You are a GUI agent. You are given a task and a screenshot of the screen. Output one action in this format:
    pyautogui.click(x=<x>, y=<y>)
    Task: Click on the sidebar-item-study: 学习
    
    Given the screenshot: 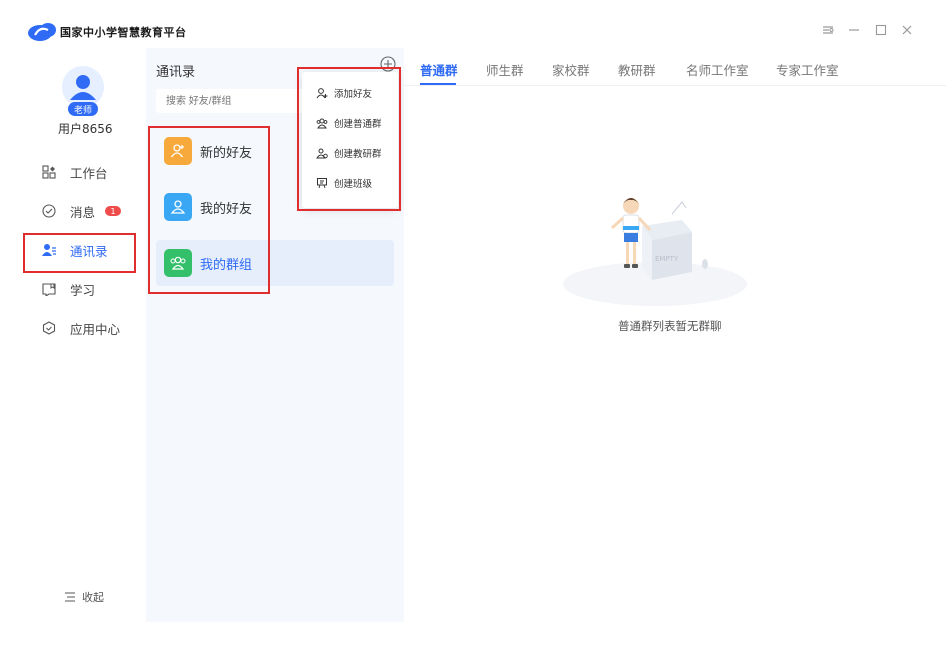 What is the action you would take?
    pyautogui.click(x=95, y=289)
    